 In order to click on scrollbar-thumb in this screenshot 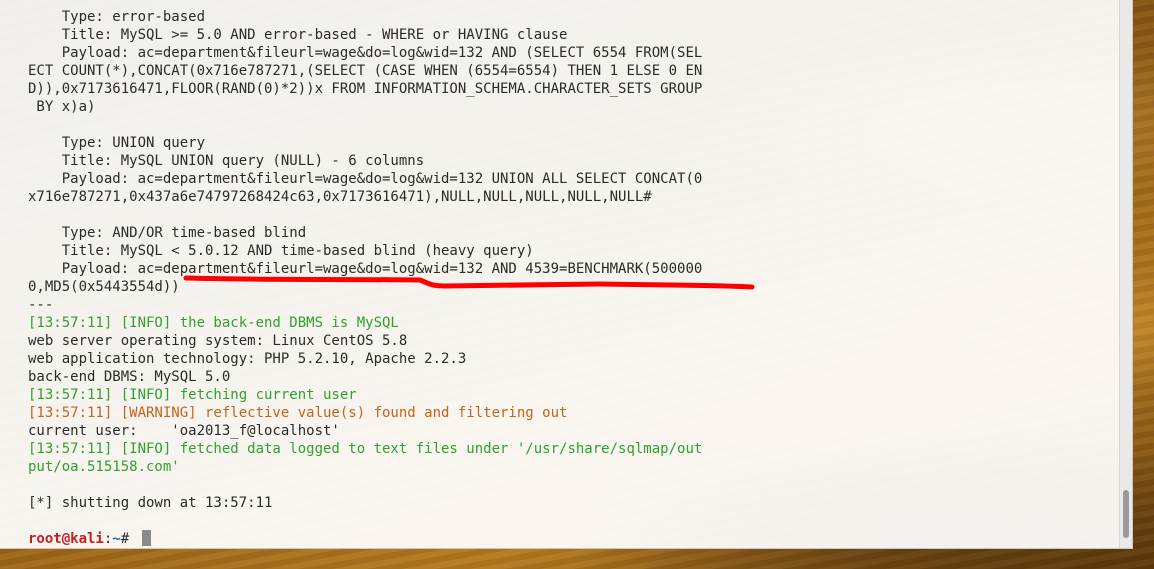, I will do `click(1126, 514)`.